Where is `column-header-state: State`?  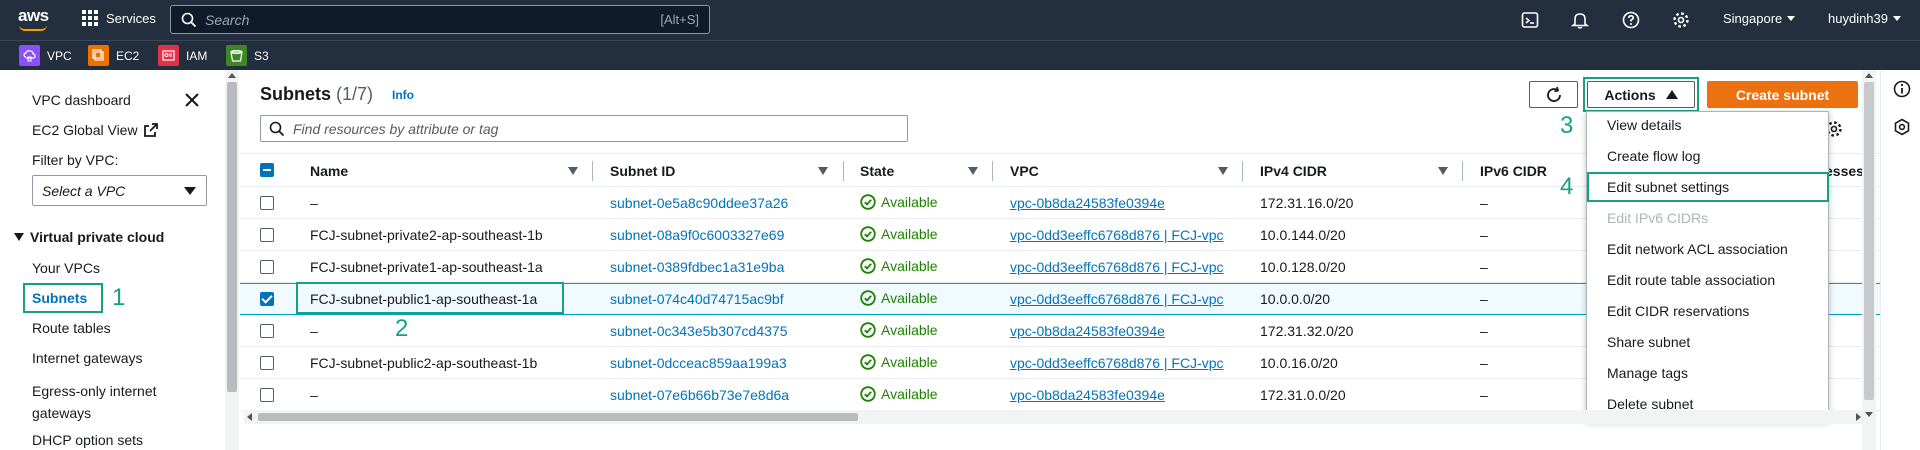 column-header-state: State is located at coordinates (877, 171).